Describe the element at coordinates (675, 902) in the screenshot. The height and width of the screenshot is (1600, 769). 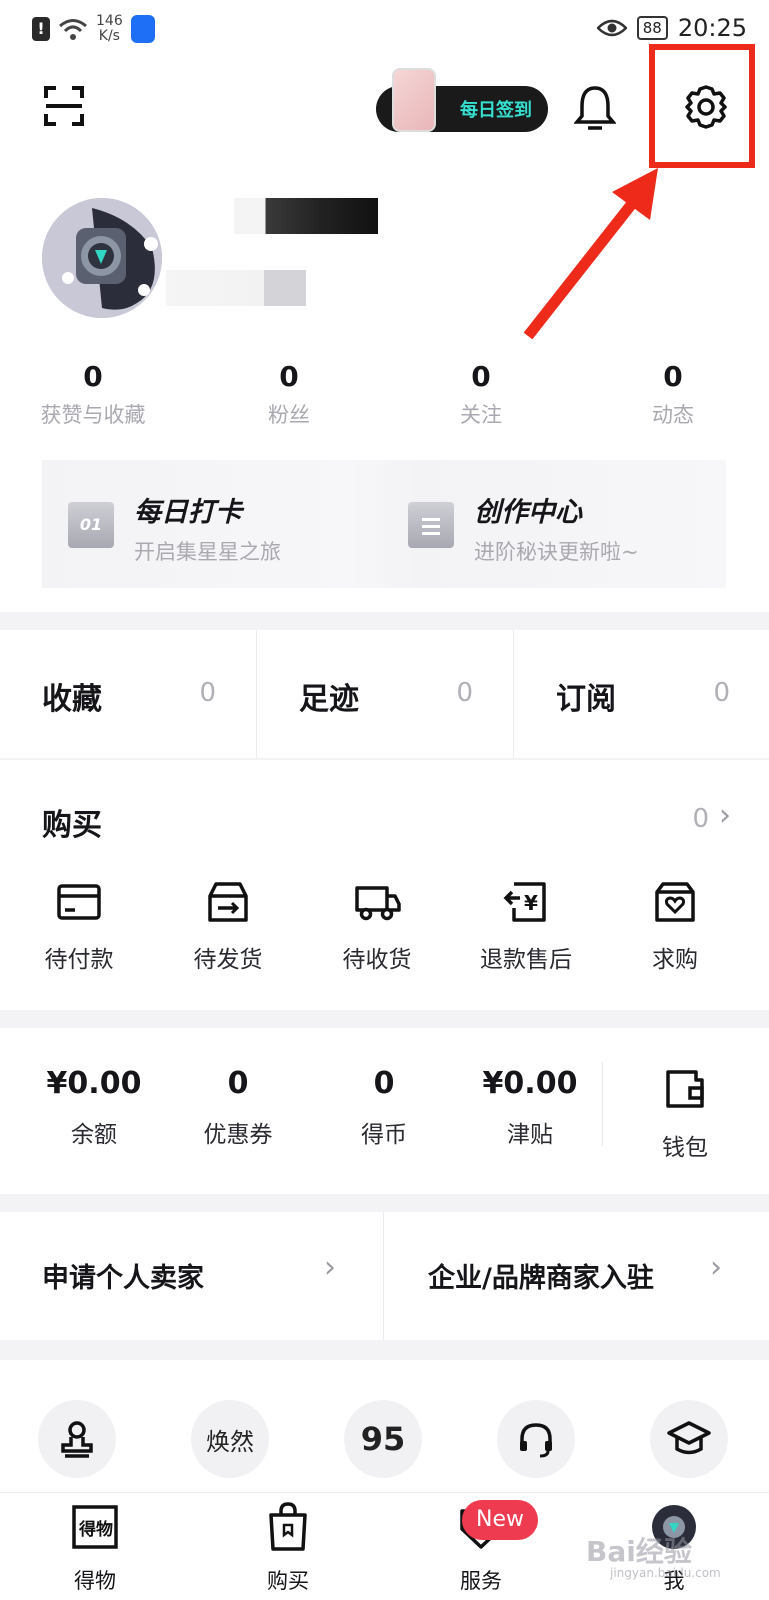
I see `wishbag-icon` at that location.